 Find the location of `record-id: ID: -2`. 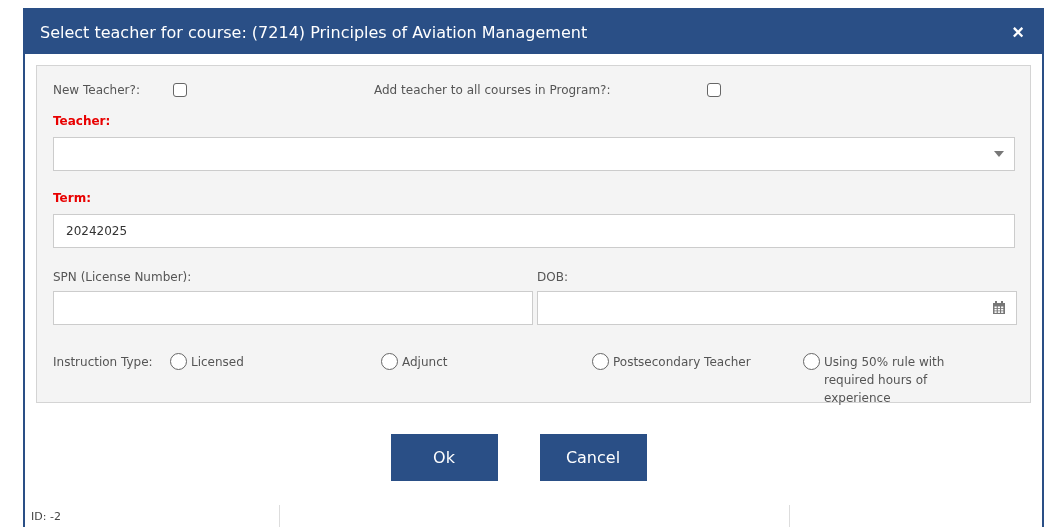

record-id: ID: -2 is located at coordinates (46, 516).